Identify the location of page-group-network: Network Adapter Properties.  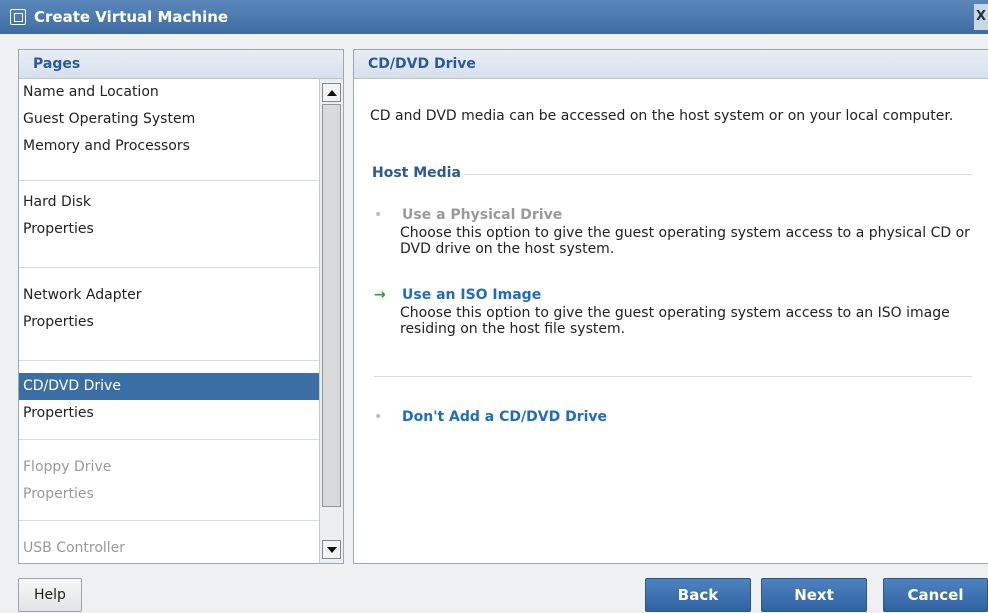
(169, 314).